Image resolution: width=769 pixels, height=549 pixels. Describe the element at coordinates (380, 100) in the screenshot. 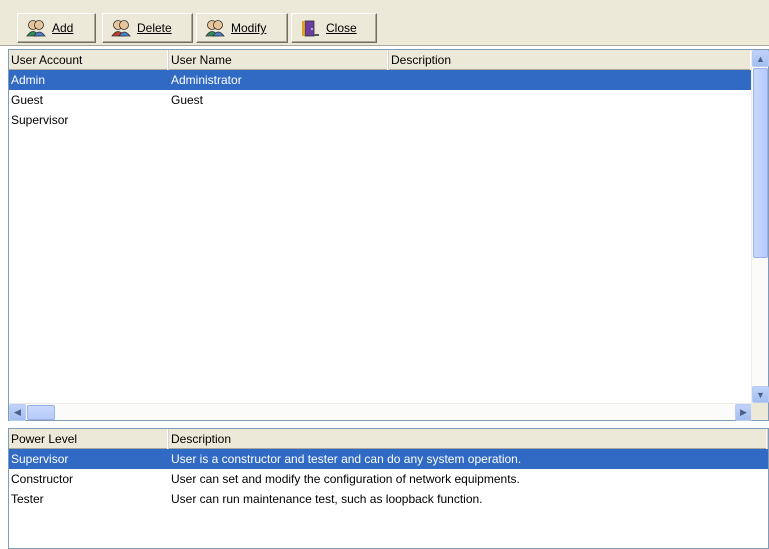

I see `table-row: Guest Guest` at that location.